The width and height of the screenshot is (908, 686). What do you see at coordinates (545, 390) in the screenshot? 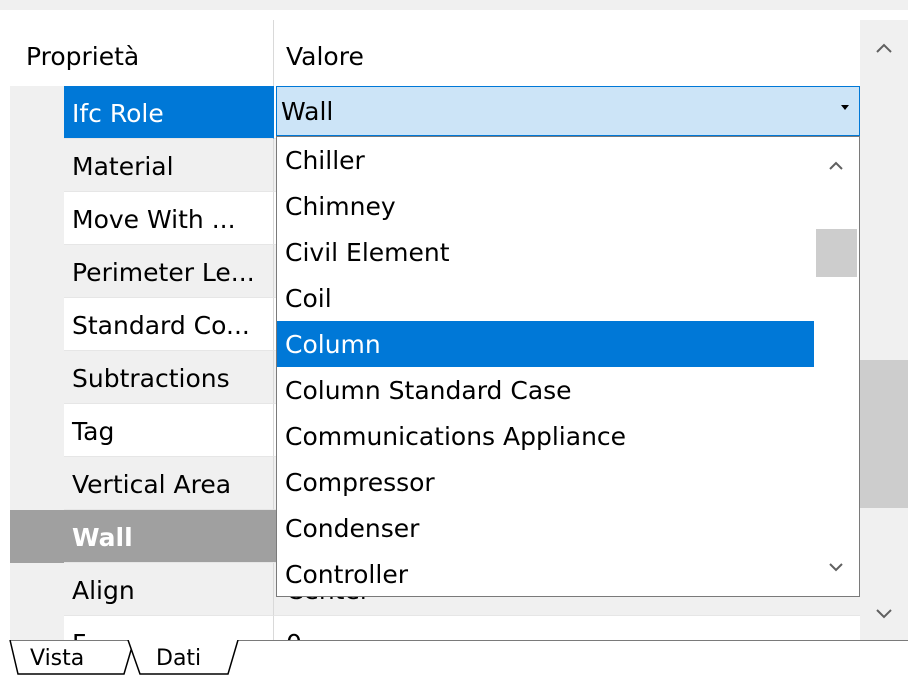
I see `dropdown-option: Column Standard Case` at bounding box center [545, 390].